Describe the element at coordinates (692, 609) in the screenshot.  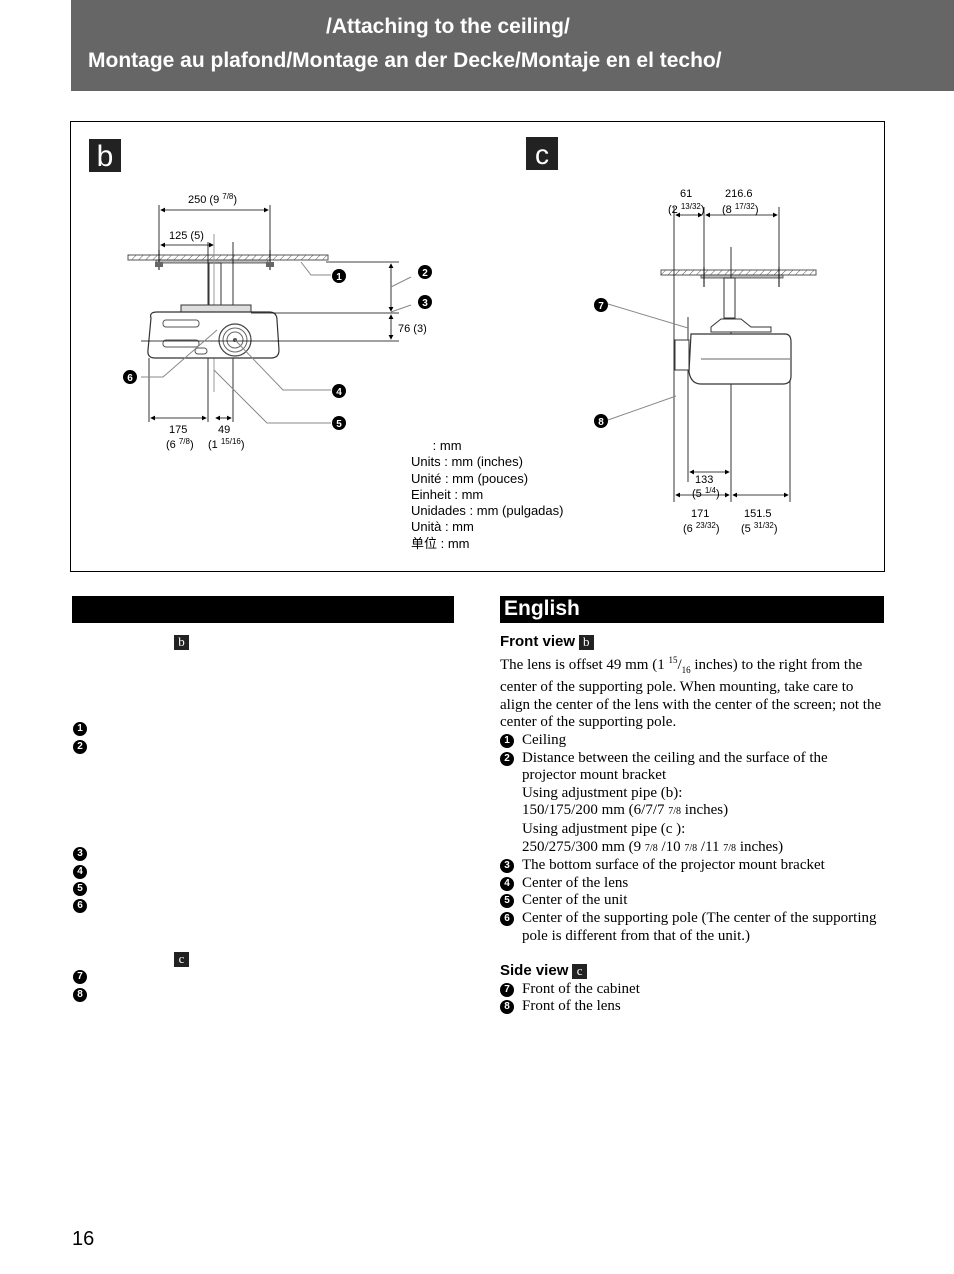
I see `english-section-bar: English` at that location.